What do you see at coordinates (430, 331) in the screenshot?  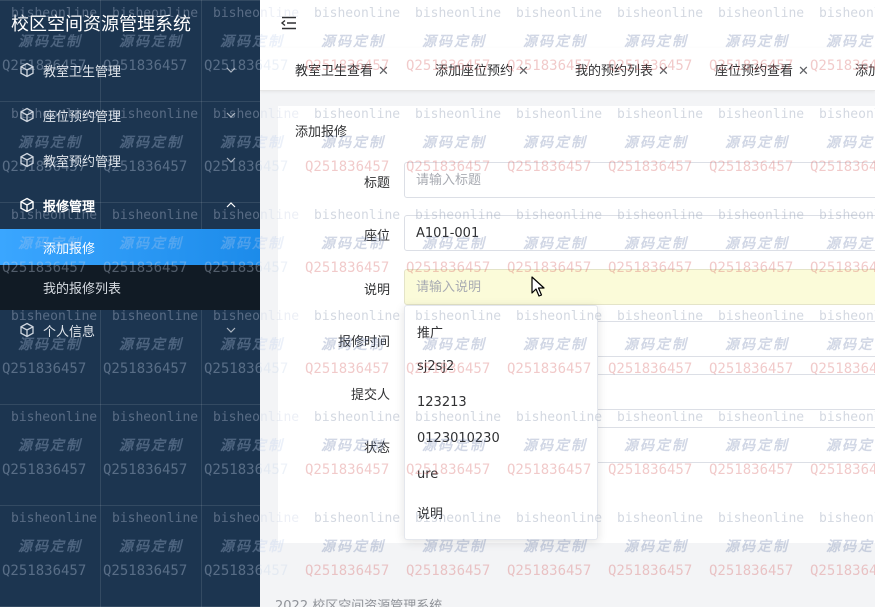 I see `dropdown-option: 推广` at bounding box center [430, 331].